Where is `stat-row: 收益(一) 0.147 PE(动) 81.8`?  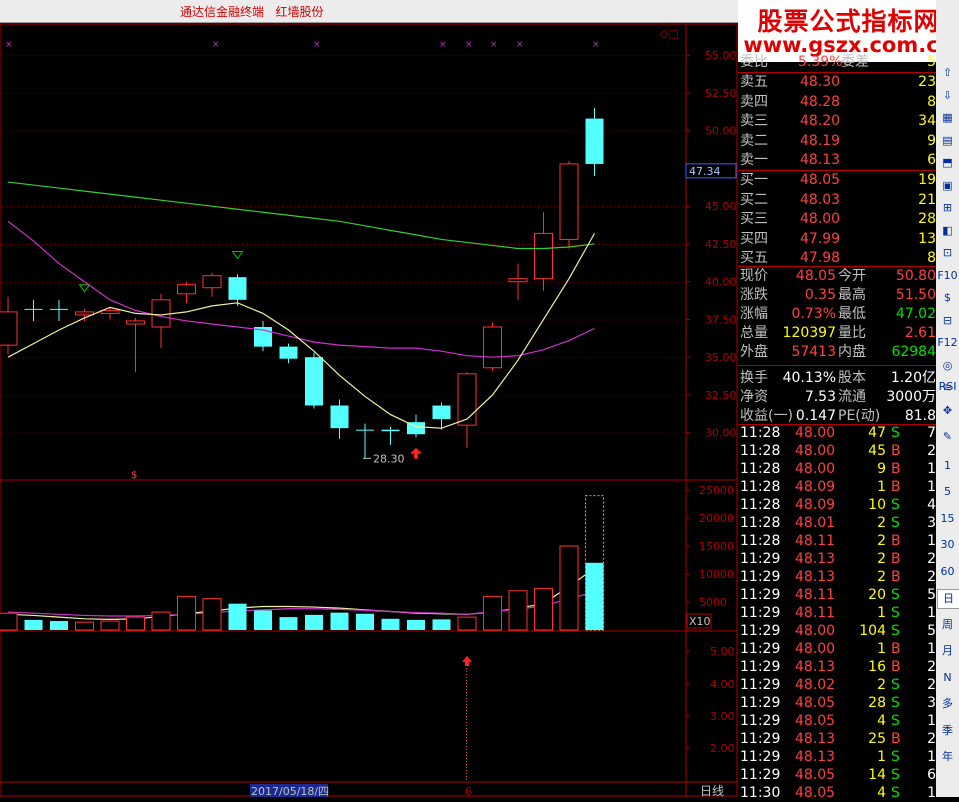
stat-row: 收益(一) 0.147 PE(动) 81.8 is located at coordinates (837, 416).